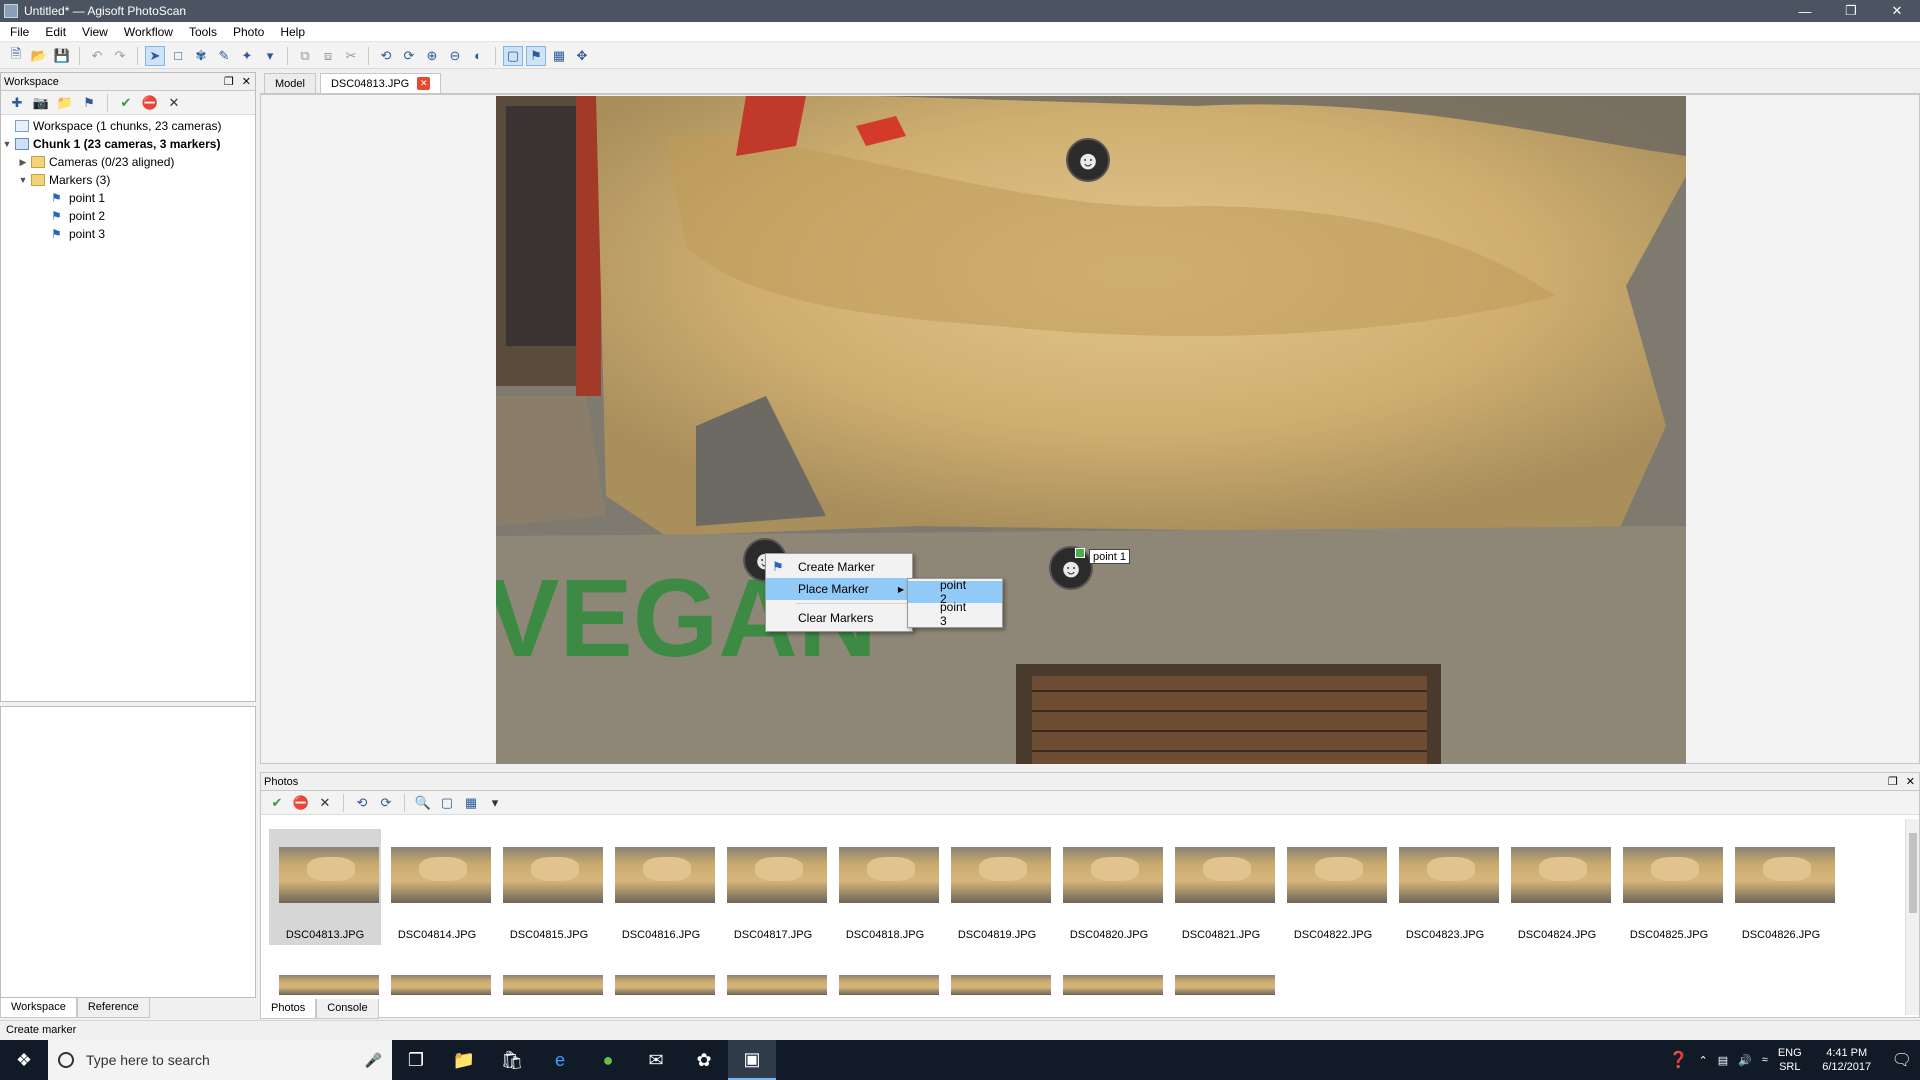  What do you see at coordinates (23, 162) in the screenshot?
I see `expand-icon: ▶` at bounding box center [23, 162].